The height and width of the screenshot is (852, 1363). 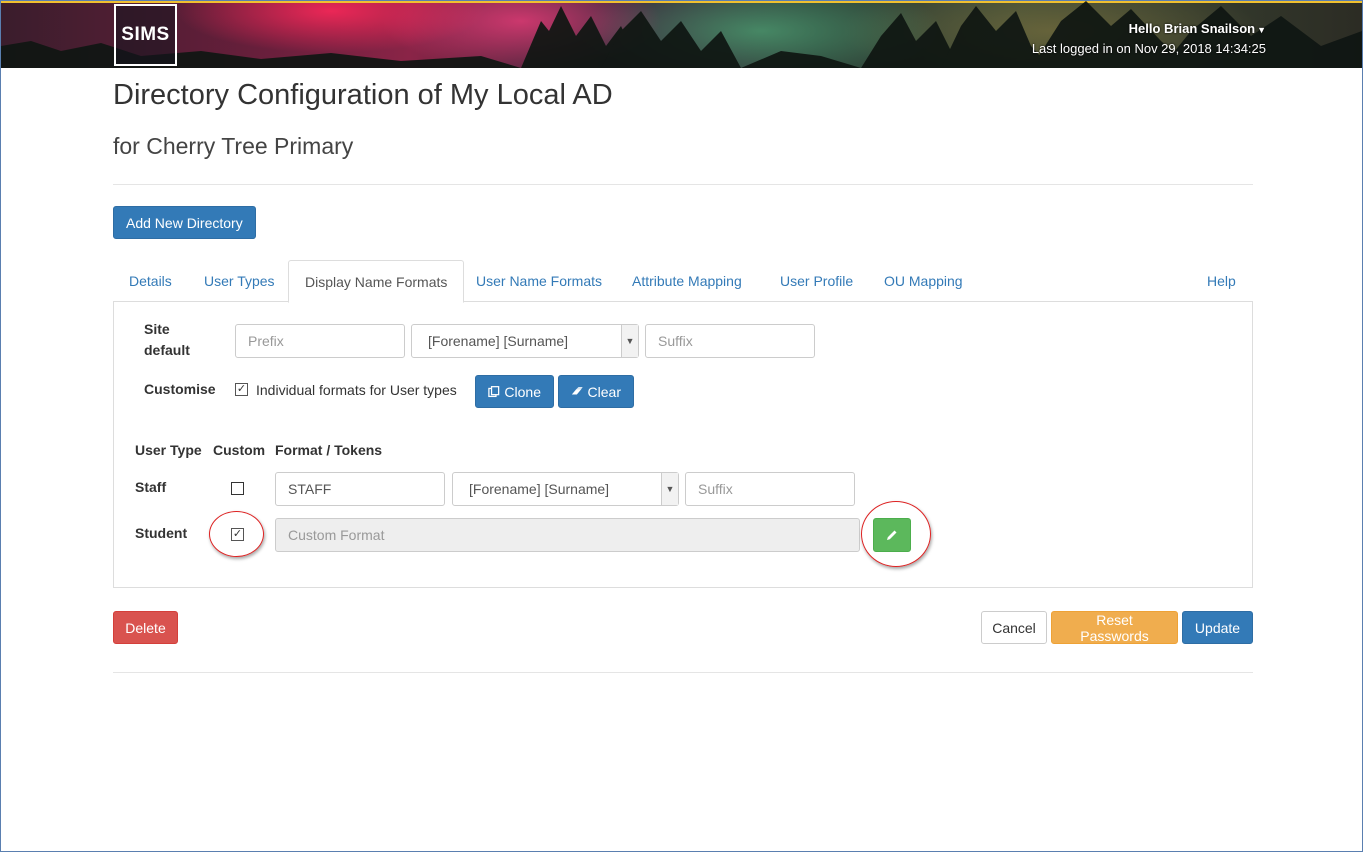 I want to click on add-new-directory-button: Add New Directory, so click(x=184, y=222).